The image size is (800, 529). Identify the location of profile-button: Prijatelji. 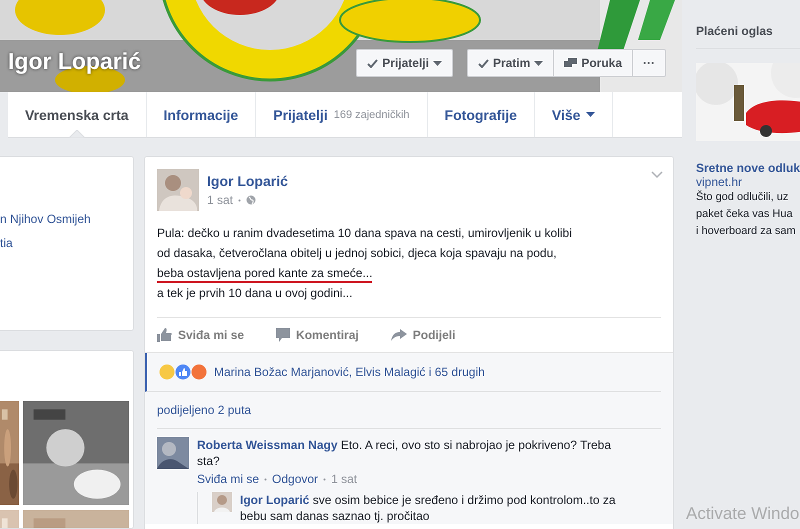
(404, 63).